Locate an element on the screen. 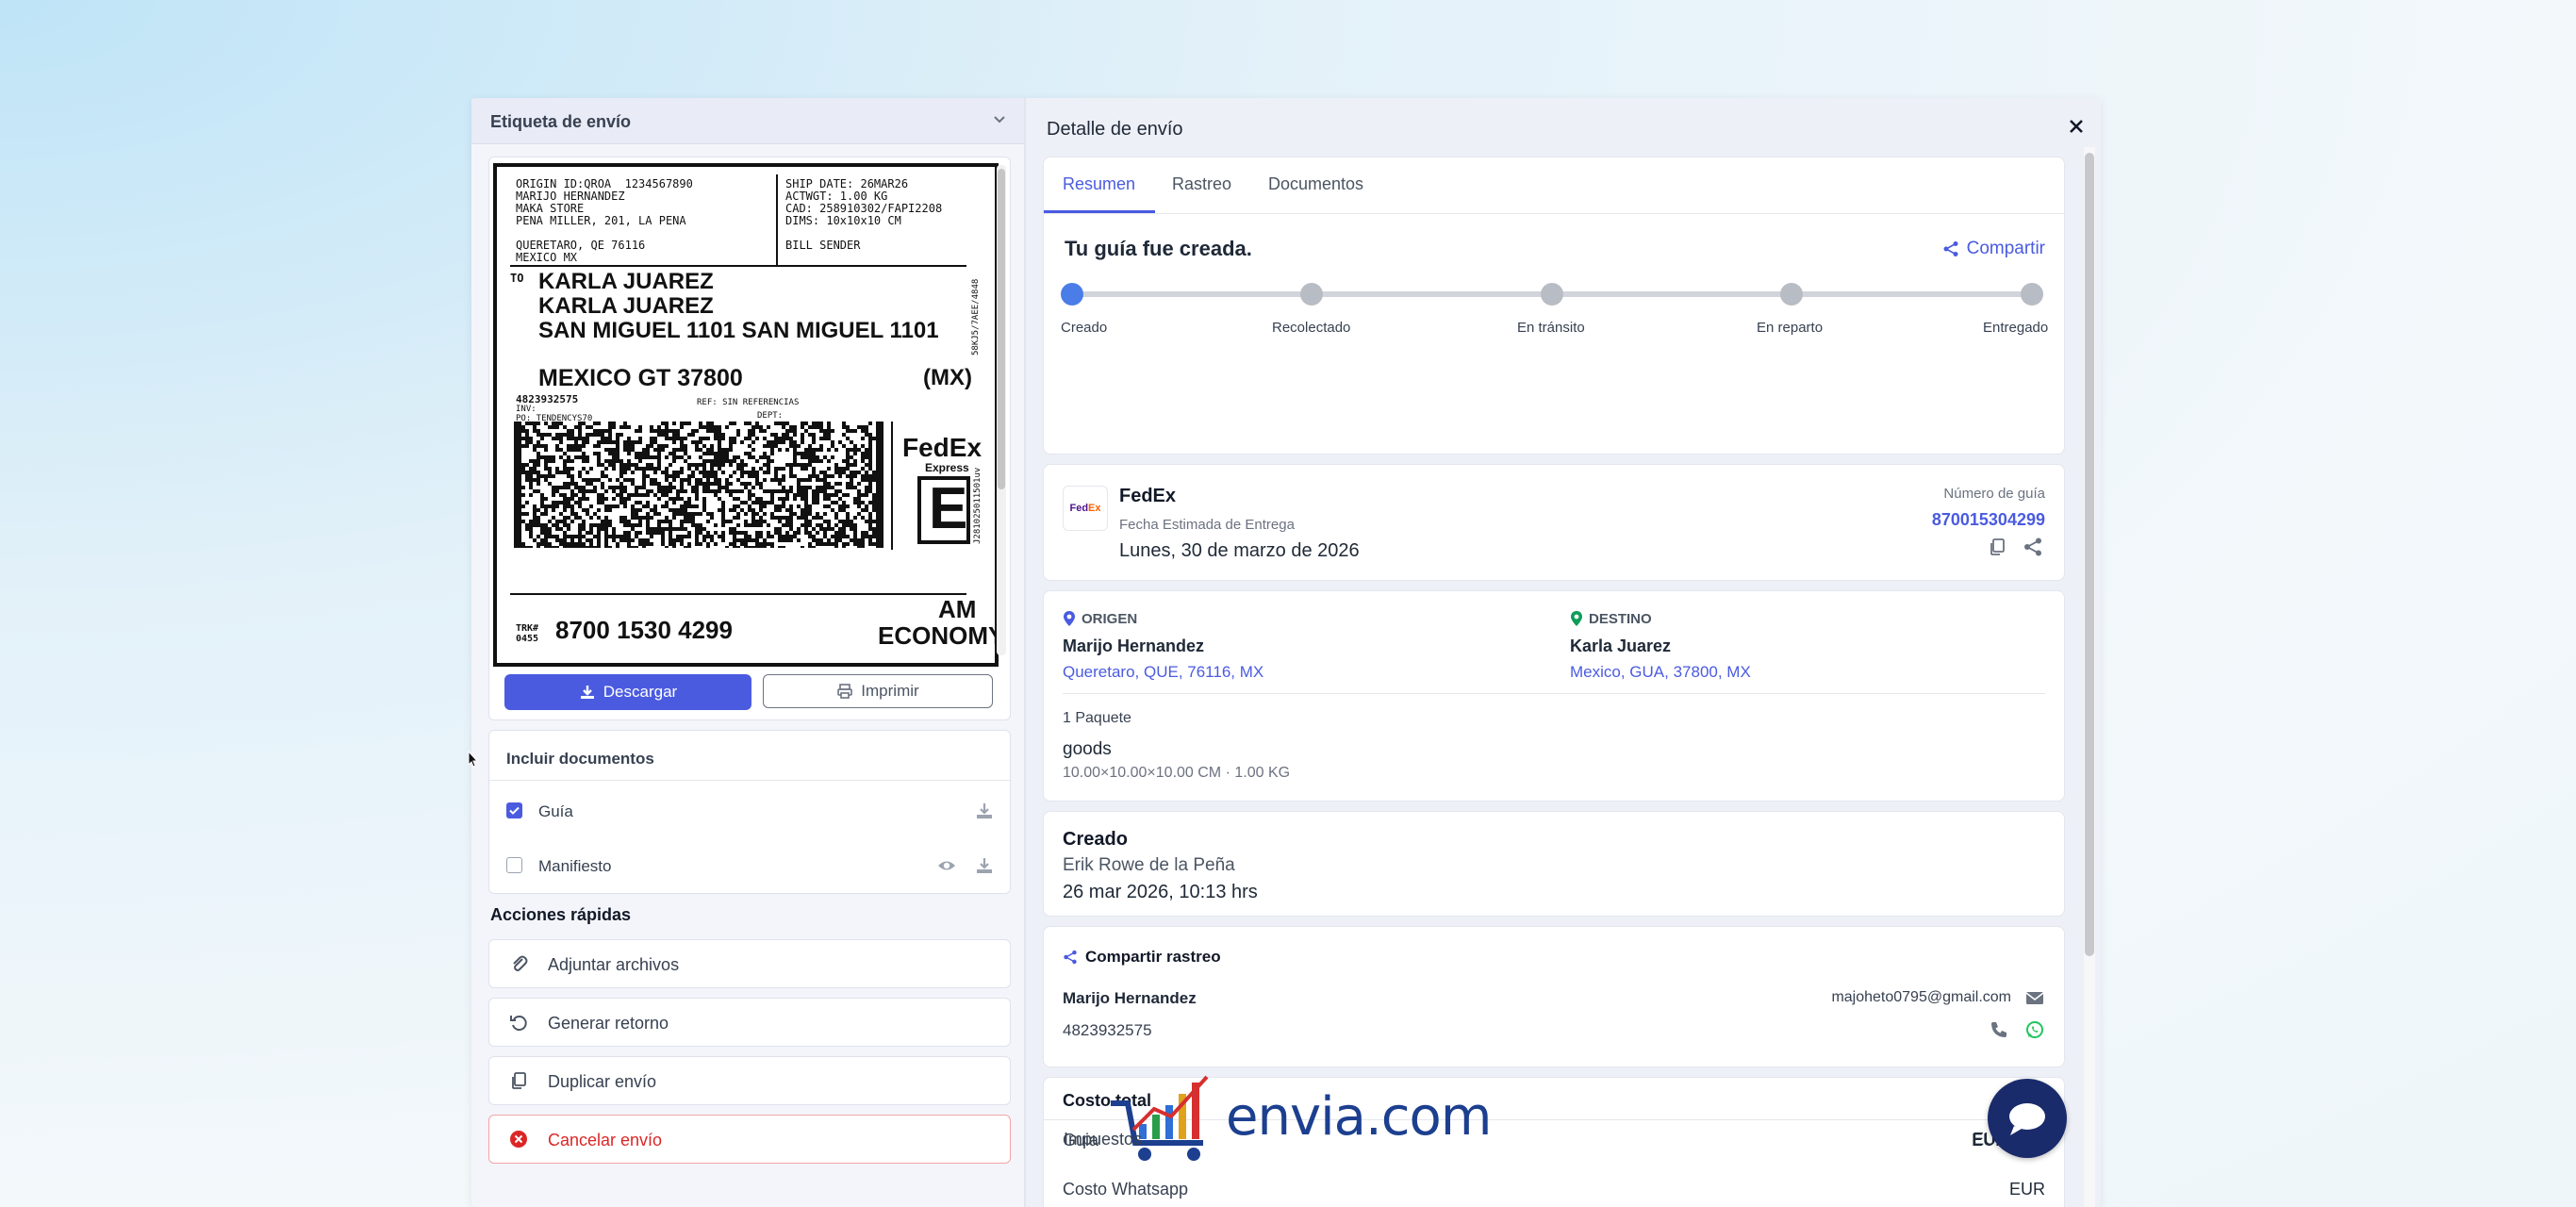  share-button: Compartir is located at coordinates (1993, 249).